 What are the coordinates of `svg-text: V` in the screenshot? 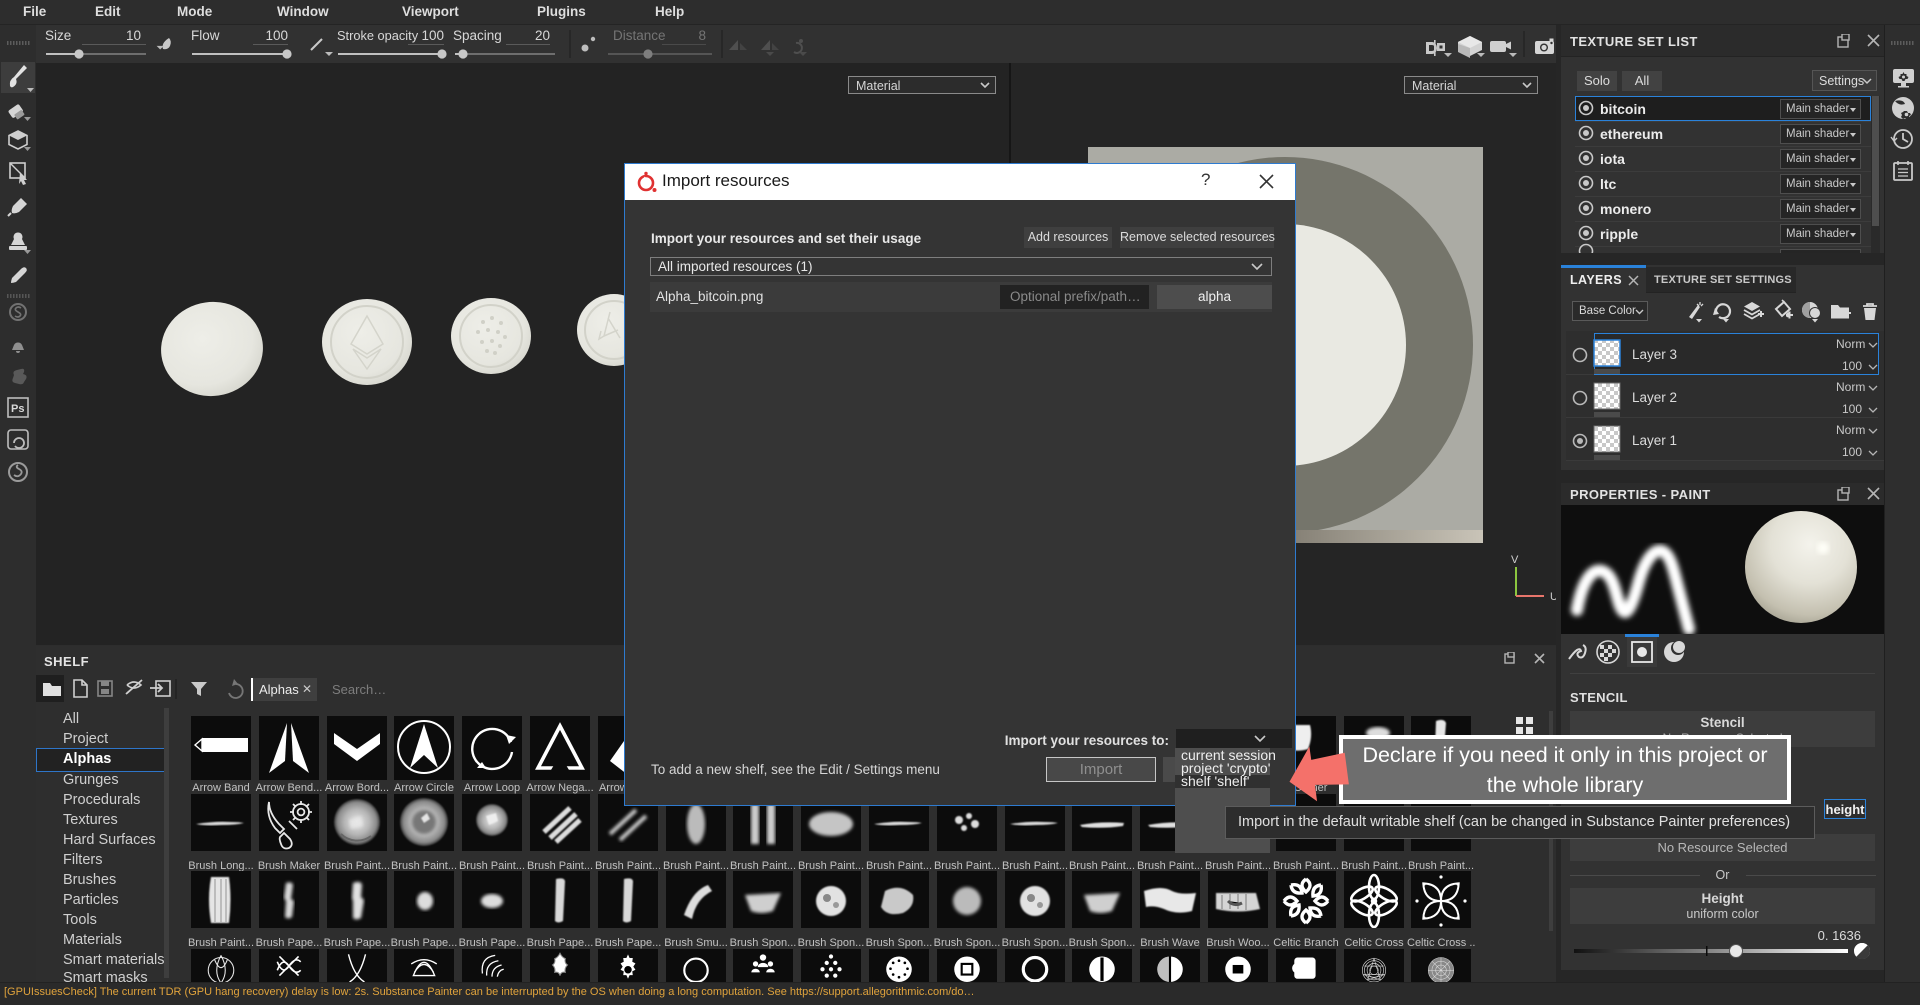 It's located at (1515, 560).